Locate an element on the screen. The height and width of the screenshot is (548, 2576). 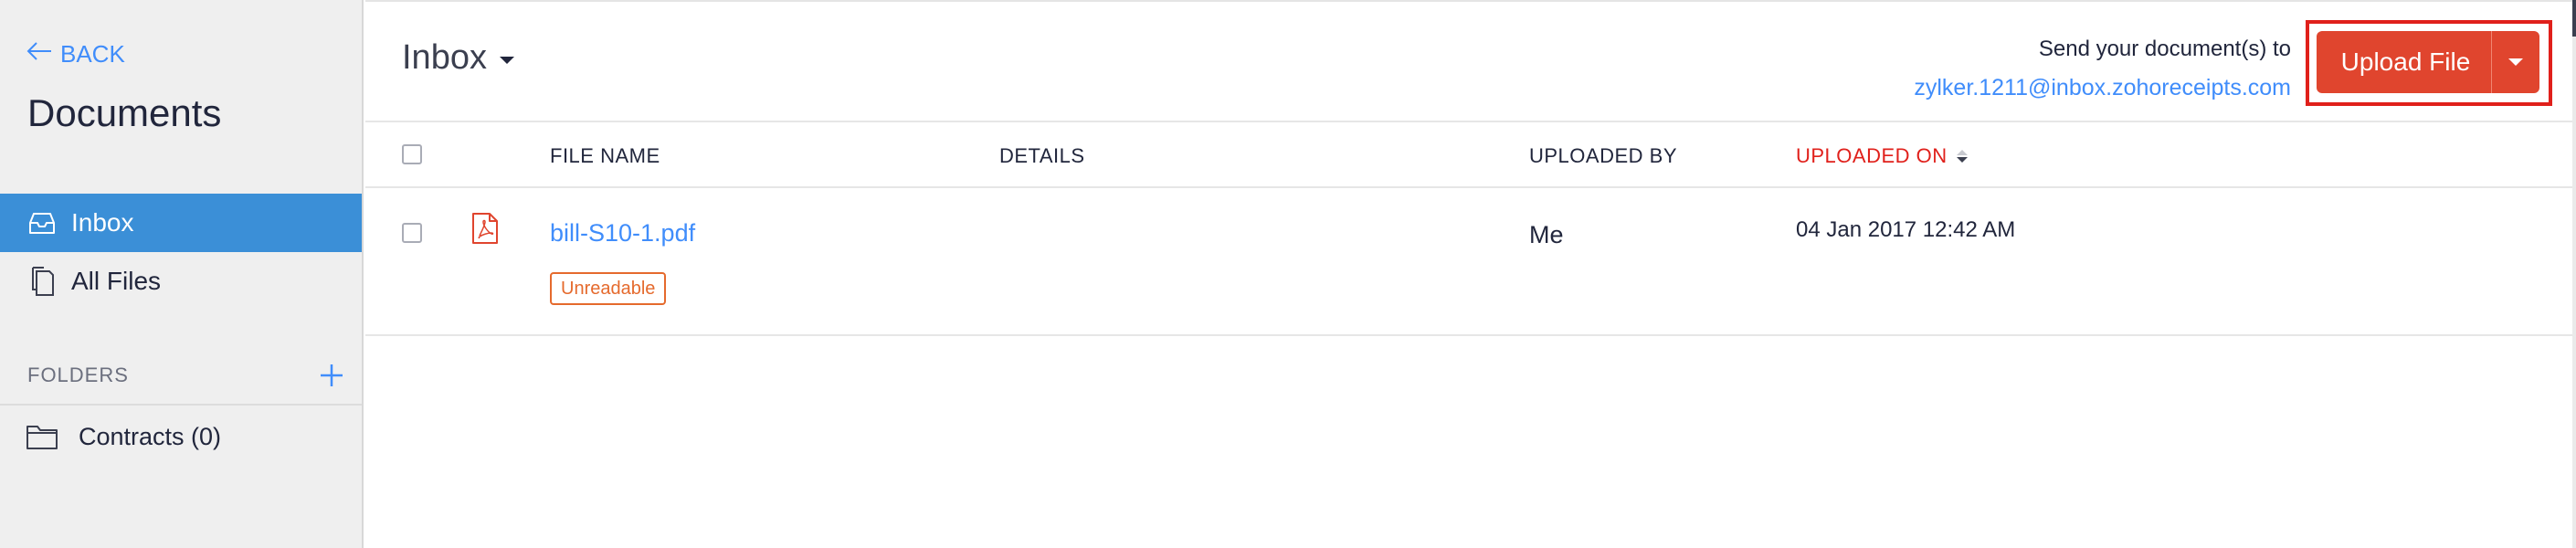
sidebar-item-inbox: Inbox is located at coordinates (181, 223).